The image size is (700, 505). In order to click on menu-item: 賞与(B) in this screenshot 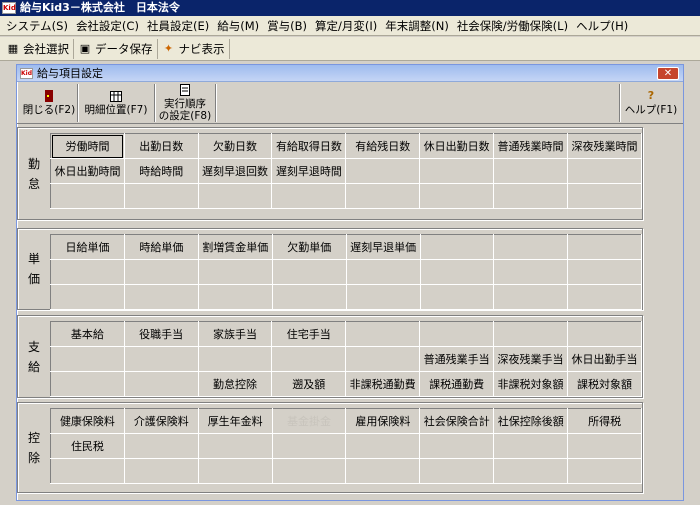, I will do `click(287, 26)`.